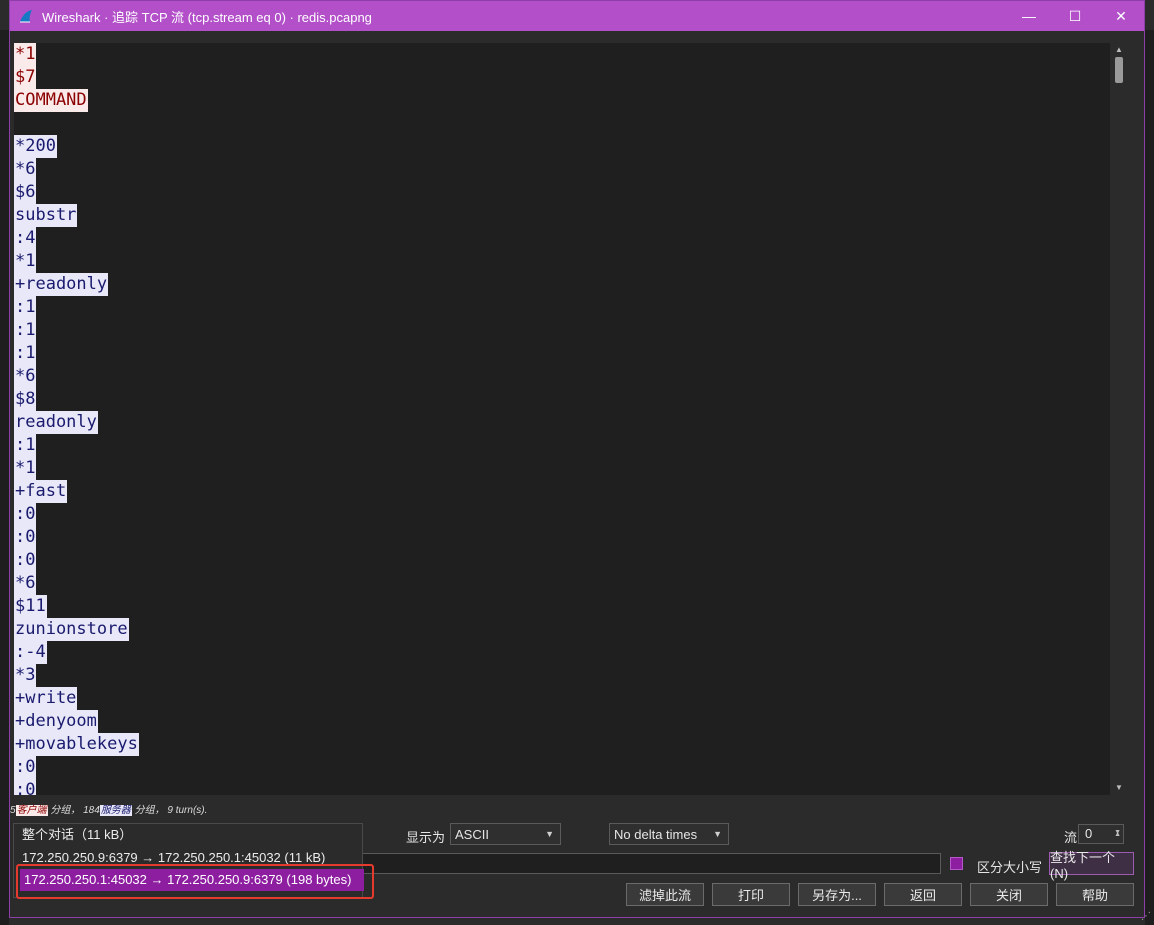 This screenshot has height=925, width=1154. What do you see at coordinates (35, 146) in the screenshot?
I see `stream-line-text: *200` at bounding box center [35, 146].